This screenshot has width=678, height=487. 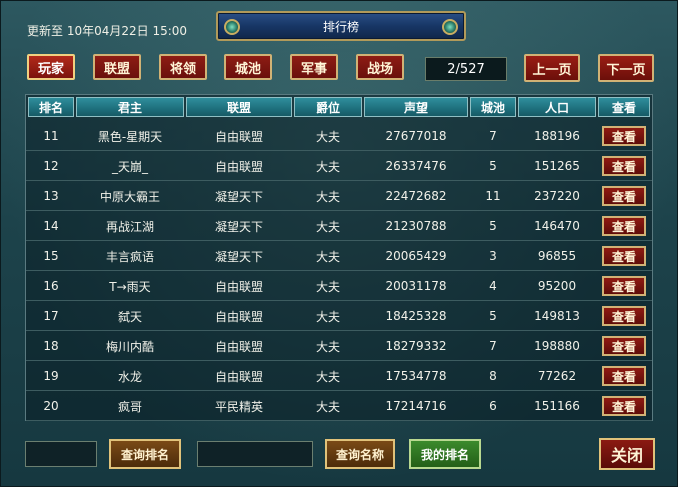 I want to click on tab-alliances: 联盟, so click(x=117, y=67).